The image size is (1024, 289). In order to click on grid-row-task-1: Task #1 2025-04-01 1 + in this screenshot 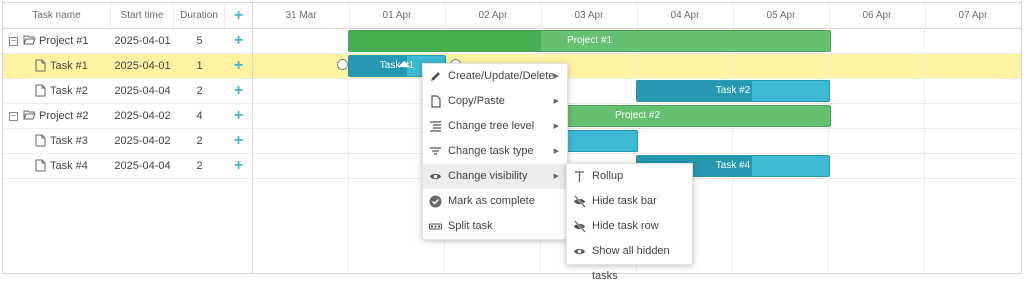, I will do `click(127, 66)`.